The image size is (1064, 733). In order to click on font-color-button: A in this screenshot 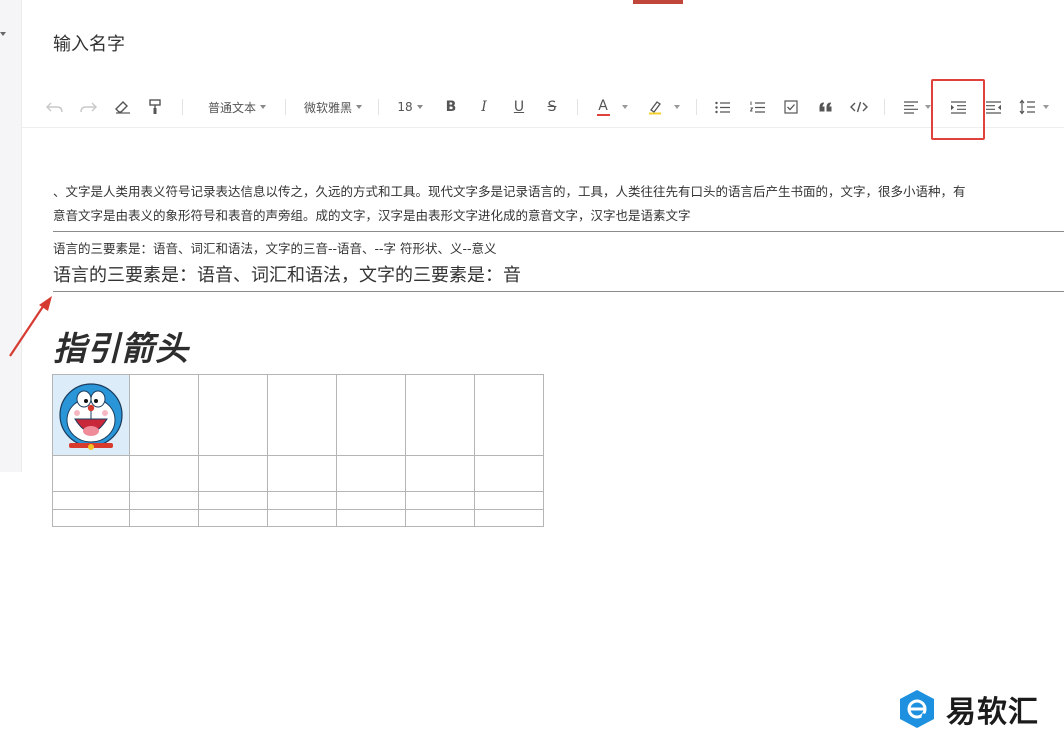, I will do `click(603, 107)`.